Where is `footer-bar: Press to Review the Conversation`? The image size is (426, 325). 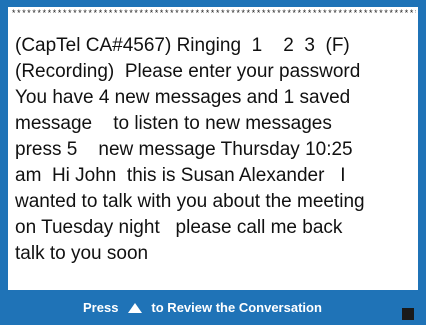
footer-bar: Press to Review the Conversation is located at coordinates (213, 307).